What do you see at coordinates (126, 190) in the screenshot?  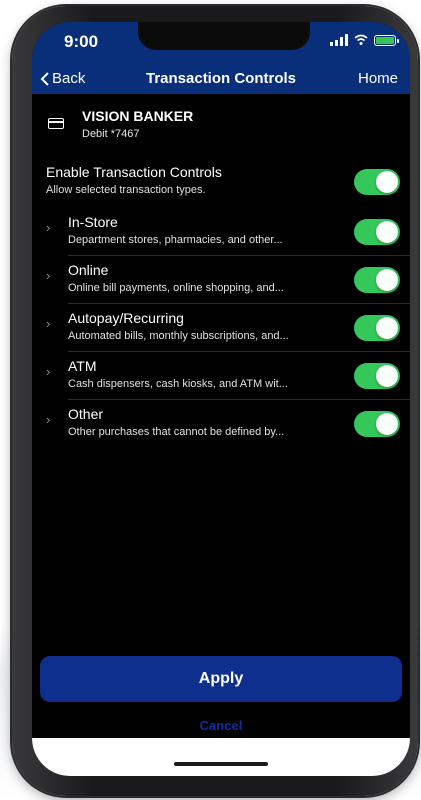 I see `row-subtitle: Allow selected transaction types.` at bounding box center [126, 190].